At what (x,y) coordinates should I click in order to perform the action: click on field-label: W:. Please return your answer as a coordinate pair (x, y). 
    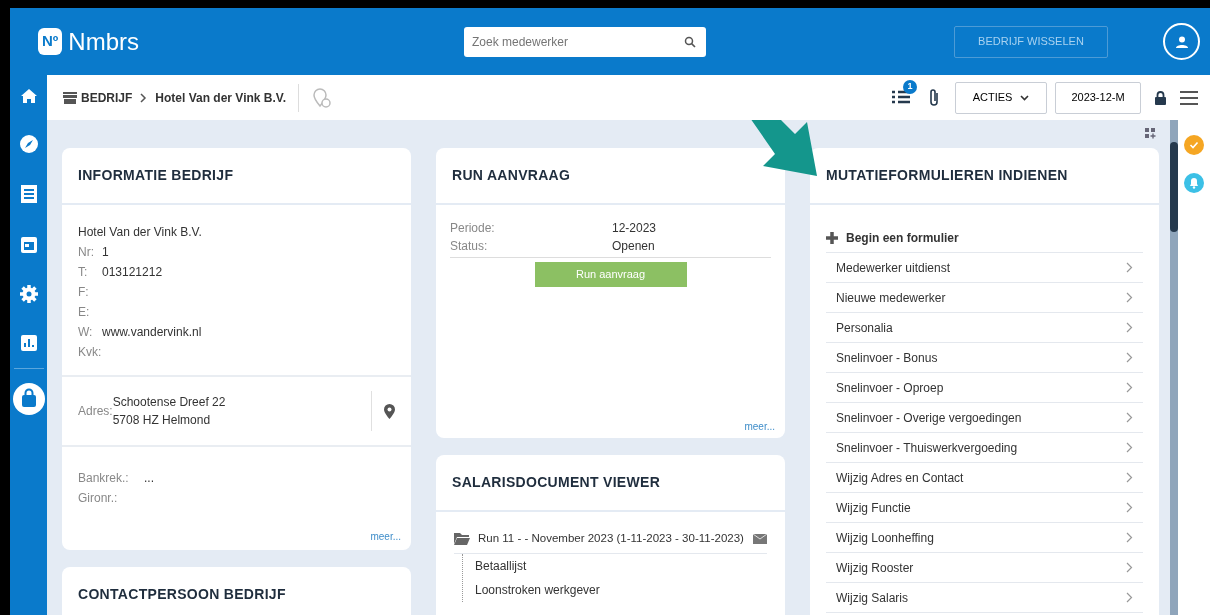
    Looking at the image, I should click on (86, 332).